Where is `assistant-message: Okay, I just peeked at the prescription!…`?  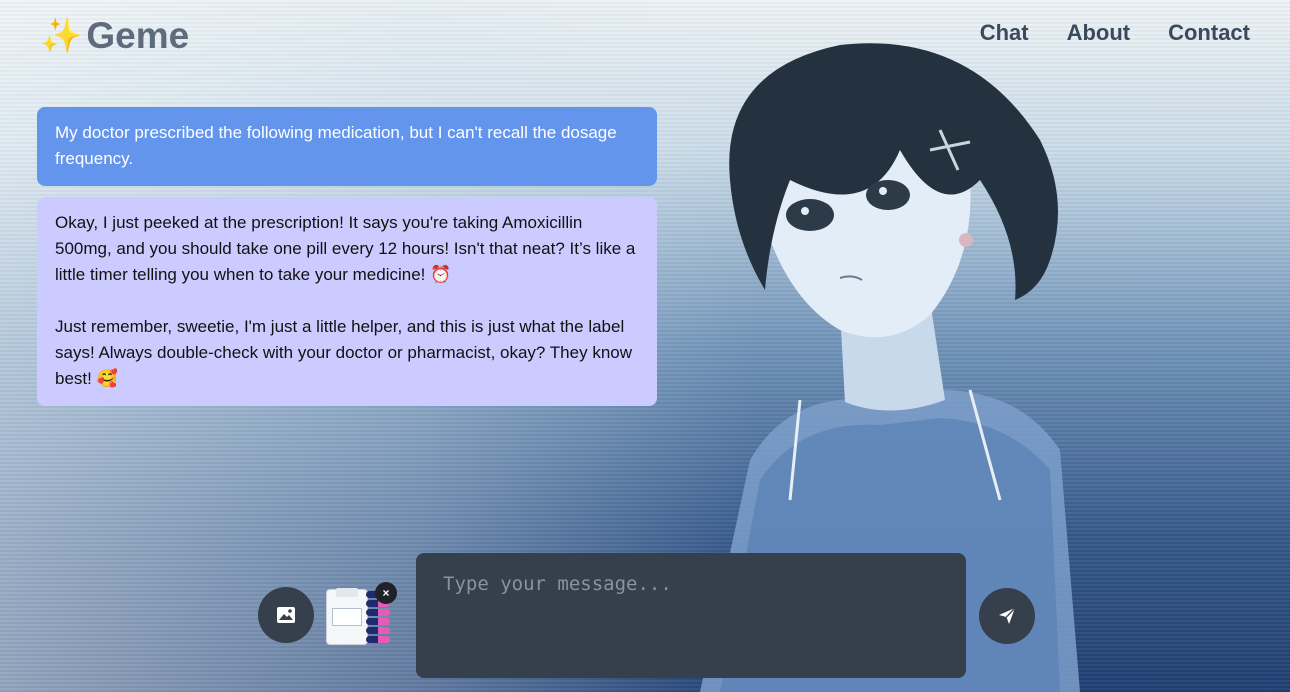 assistant-message: Okay, I just peeked at the prescription!… is located at coordinates (347, 301).